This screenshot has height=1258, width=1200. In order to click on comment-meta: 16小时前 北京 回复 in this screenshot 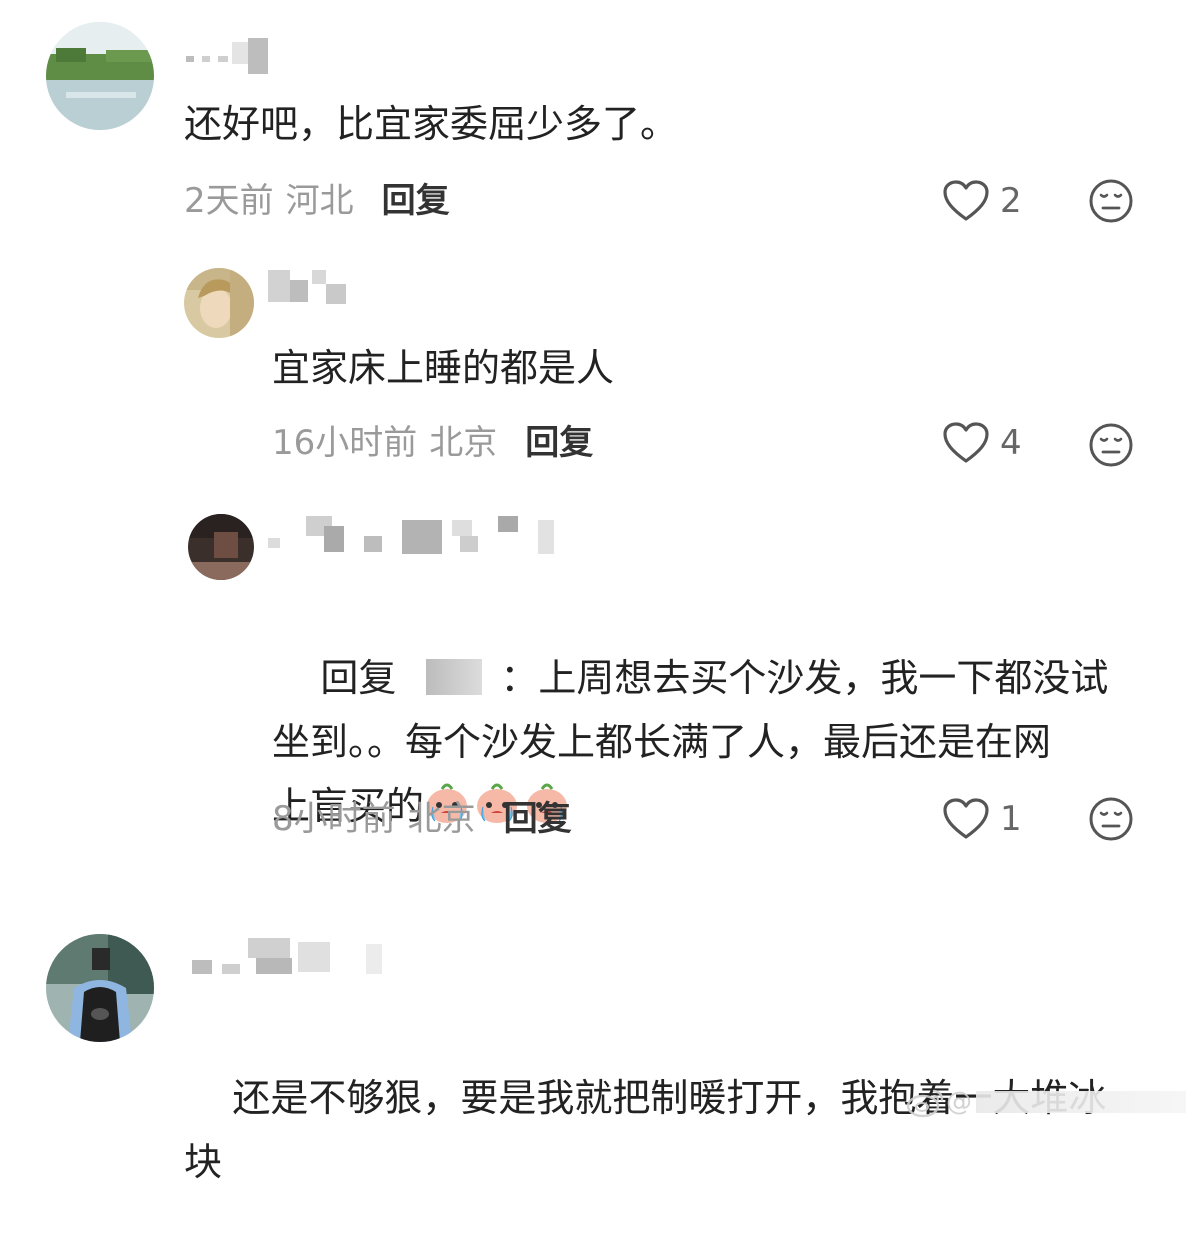, I will do `click(432, 443)`.